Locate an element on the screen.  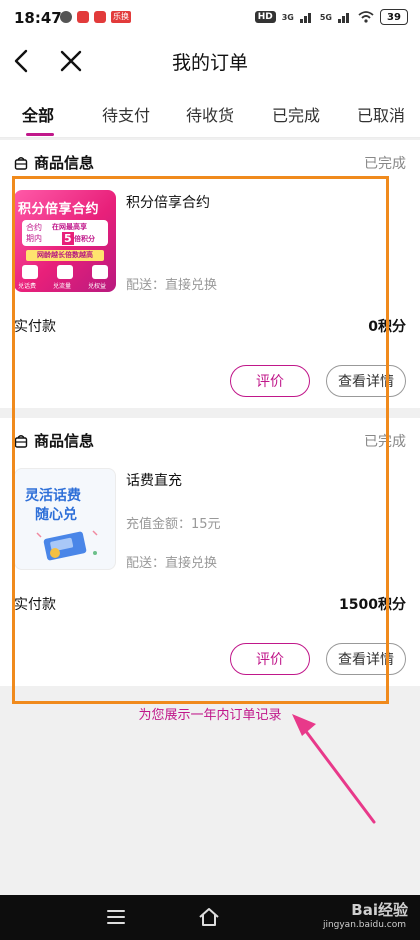
thumb-box: 合约 期内 在网最高享 5 倍积分 is located at coordinates (65, 233).